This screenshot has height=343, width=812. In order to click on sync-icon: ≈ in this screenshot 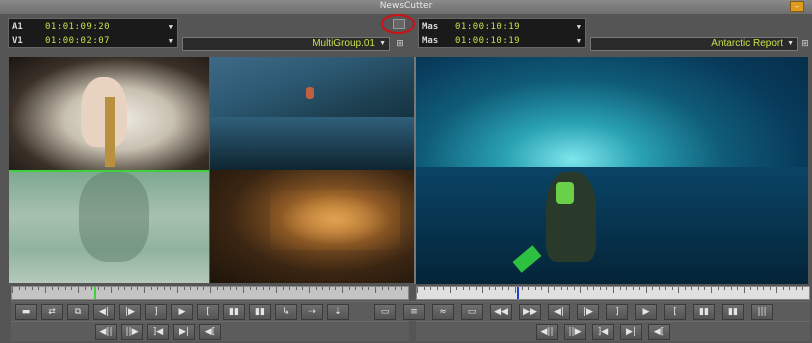, I will do `click(443, 312)`.